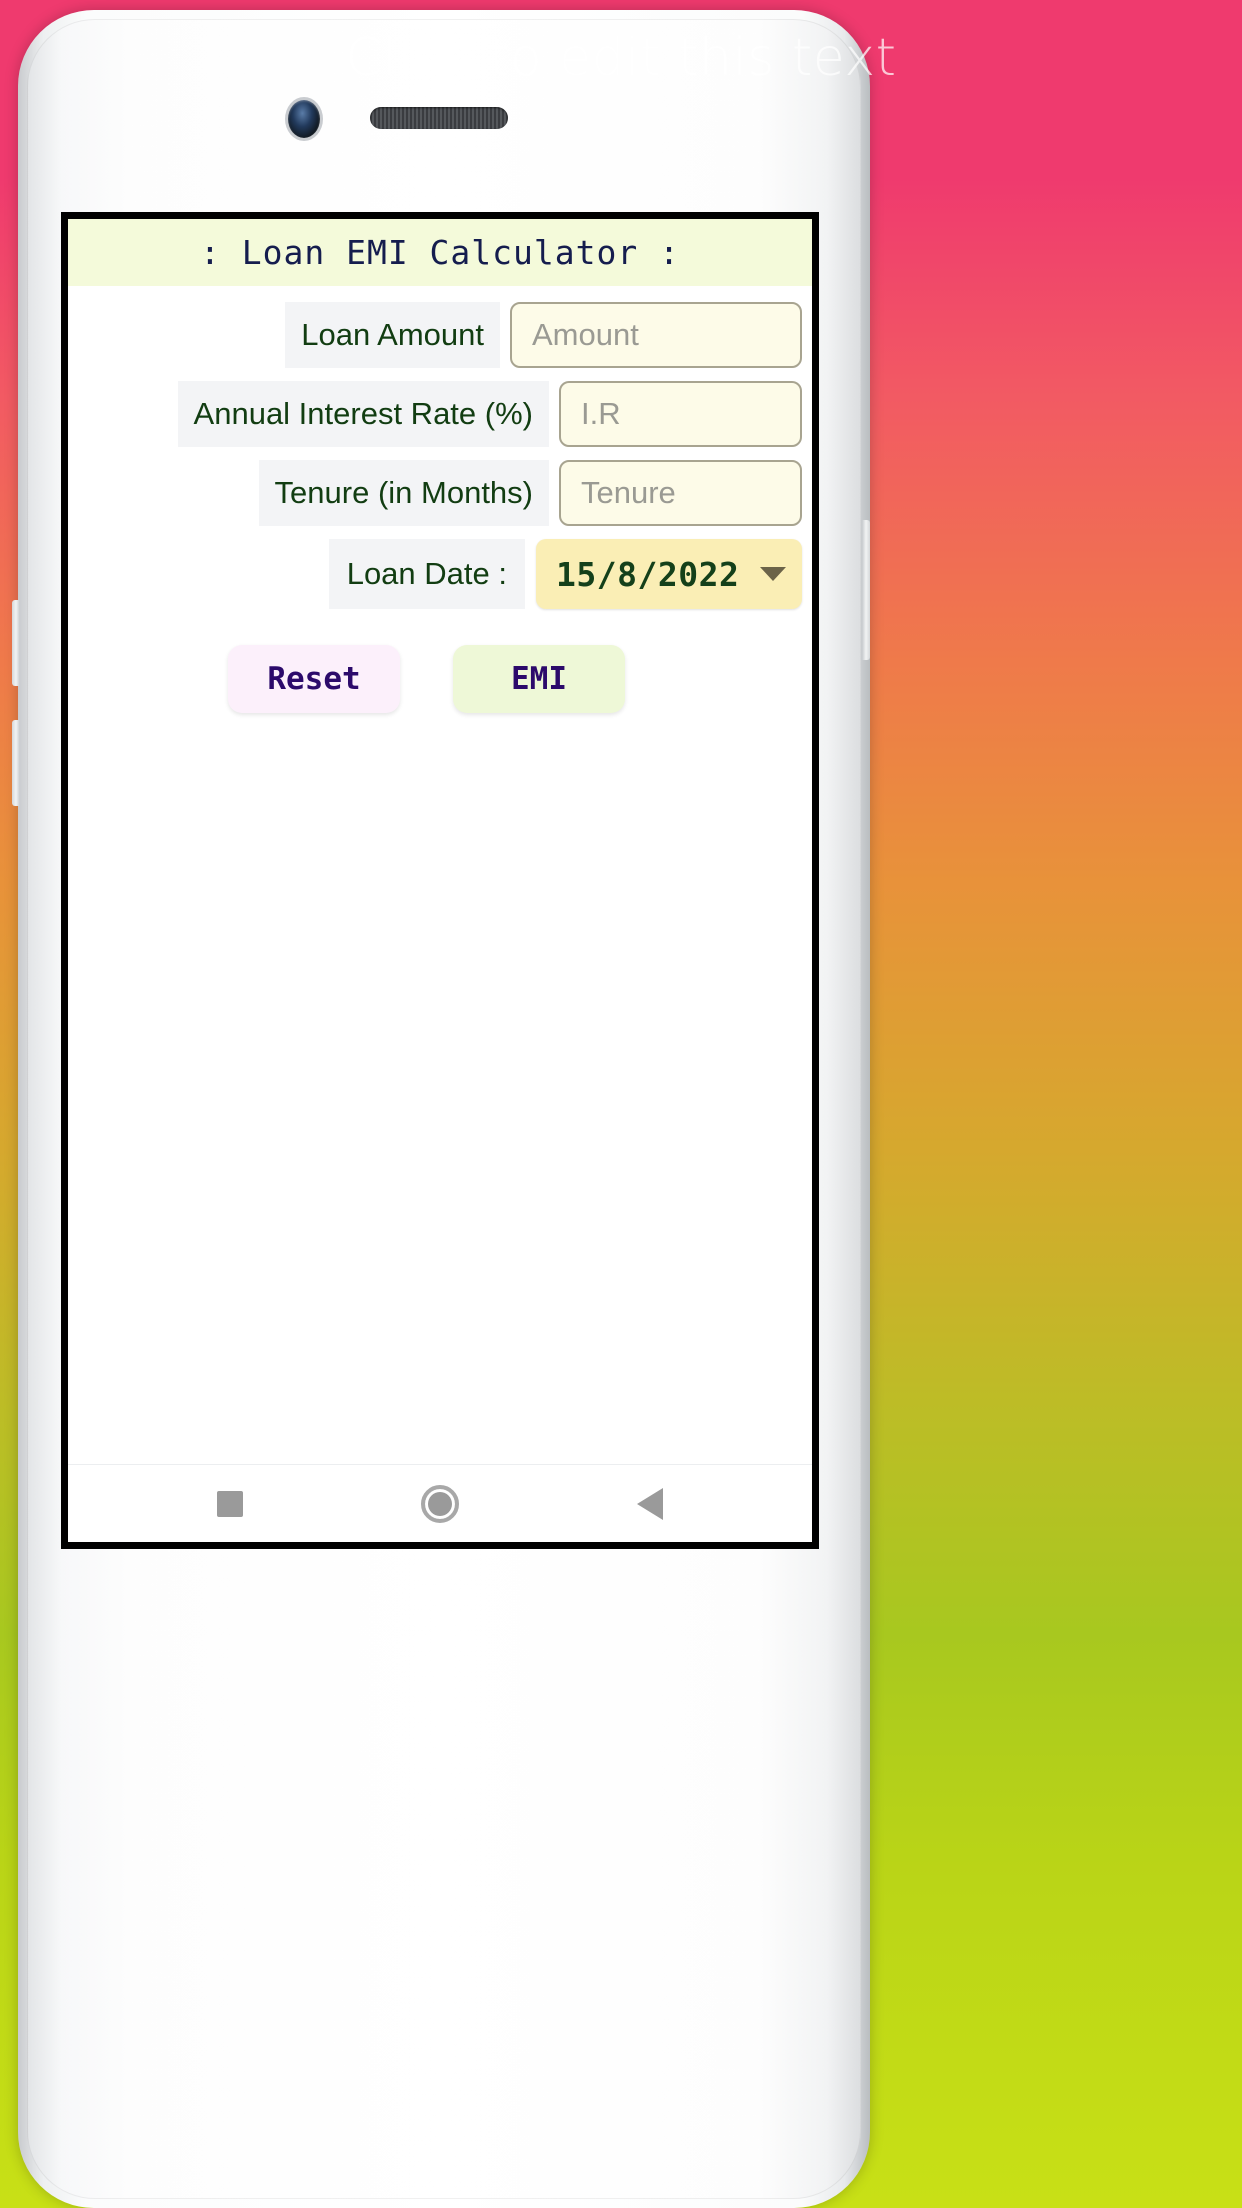 The height and width of the screenshot is (2208, 1242). What do you see at coordinates (680, 493) in the screenshot?
I see `tenure-input: Tenure` at bounding box center [680, 493].